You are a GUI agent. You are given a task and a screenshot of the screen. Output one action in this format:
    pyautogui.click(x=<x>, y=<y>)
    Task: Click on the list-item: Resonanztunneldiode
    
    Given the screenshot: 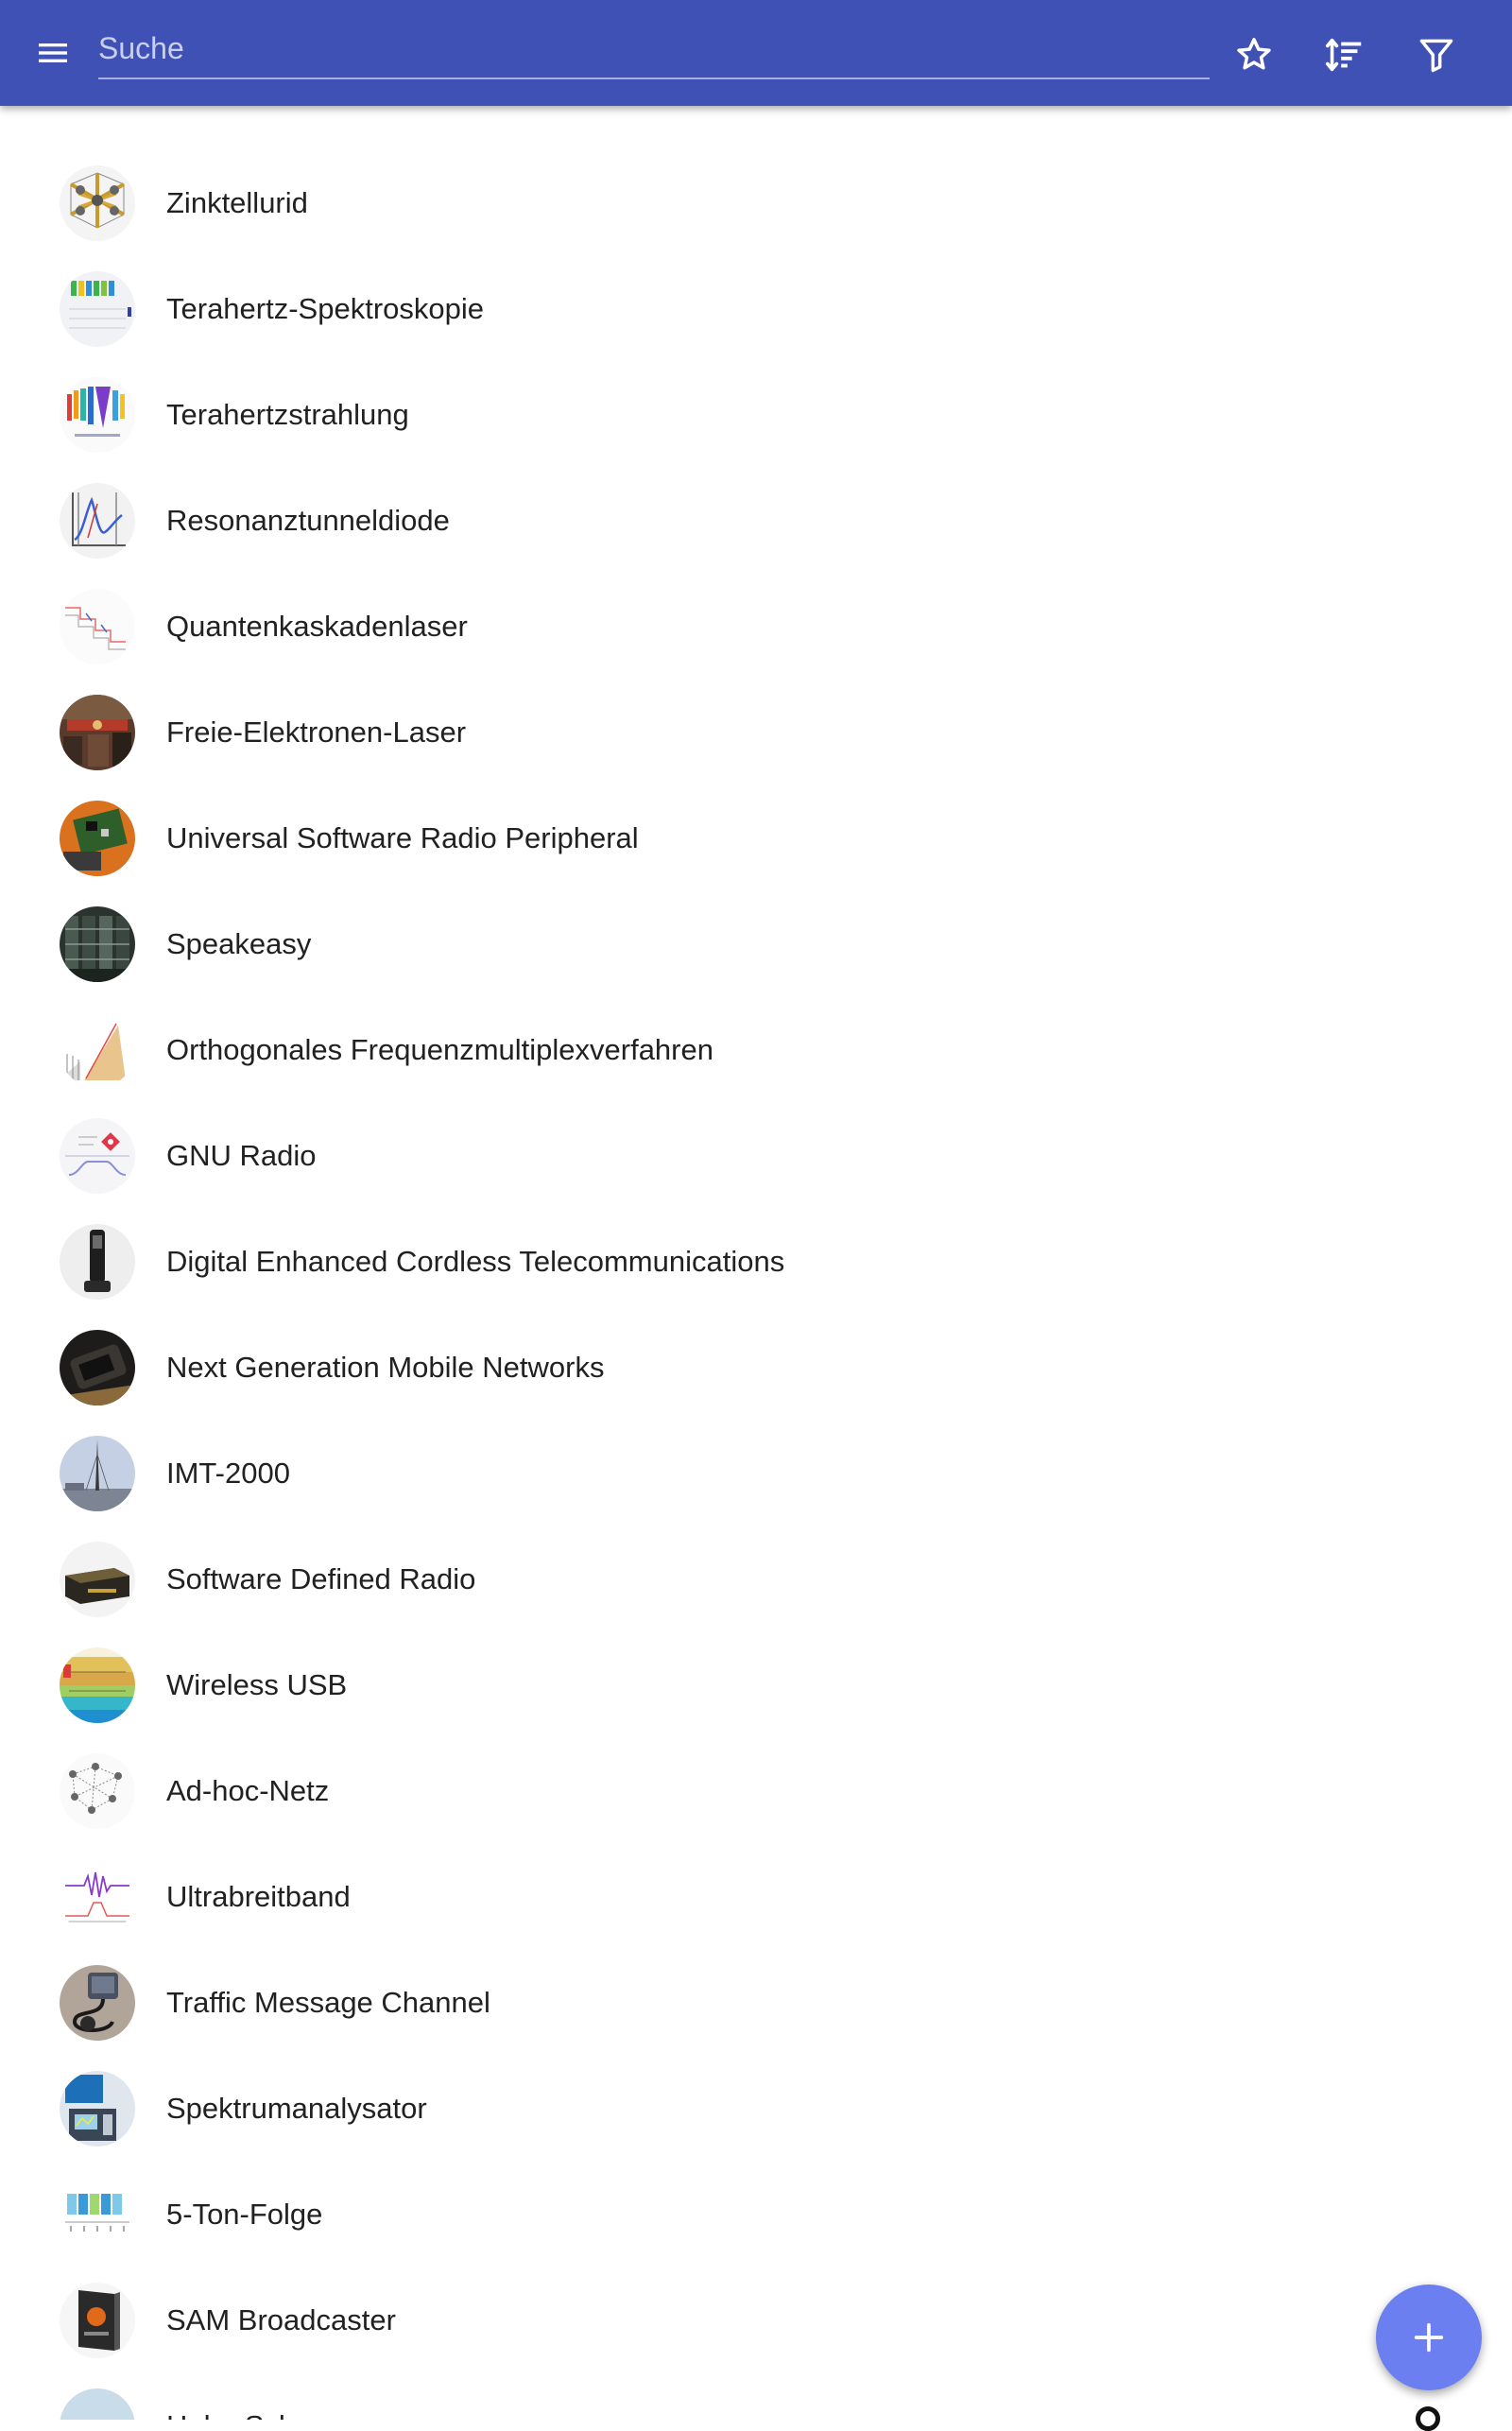 What is the action you would take?
    pyautogui.click(x=756, y=521)
    